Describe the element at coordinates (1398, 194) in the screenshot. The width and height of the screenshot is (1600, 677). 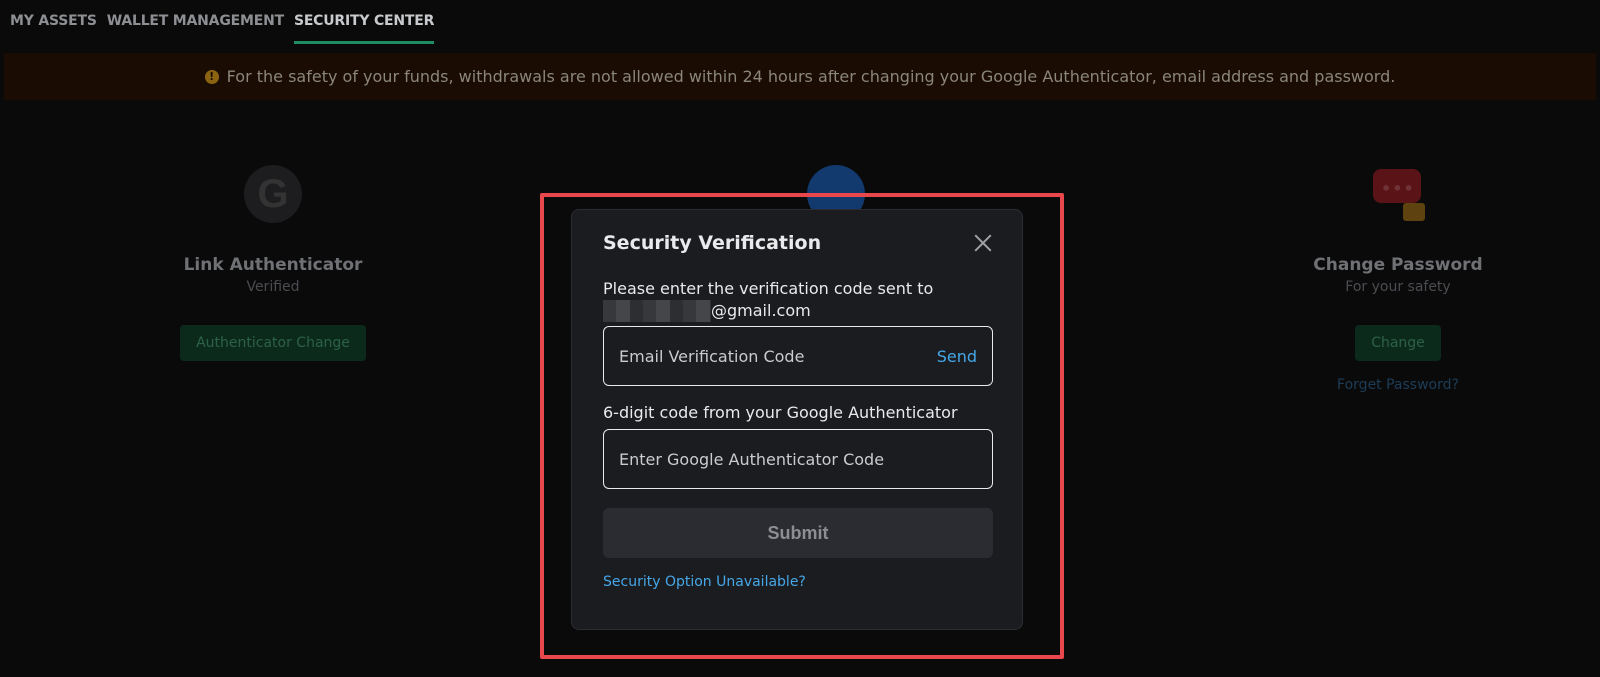
I see `password-lock-icon: •••` at that location.